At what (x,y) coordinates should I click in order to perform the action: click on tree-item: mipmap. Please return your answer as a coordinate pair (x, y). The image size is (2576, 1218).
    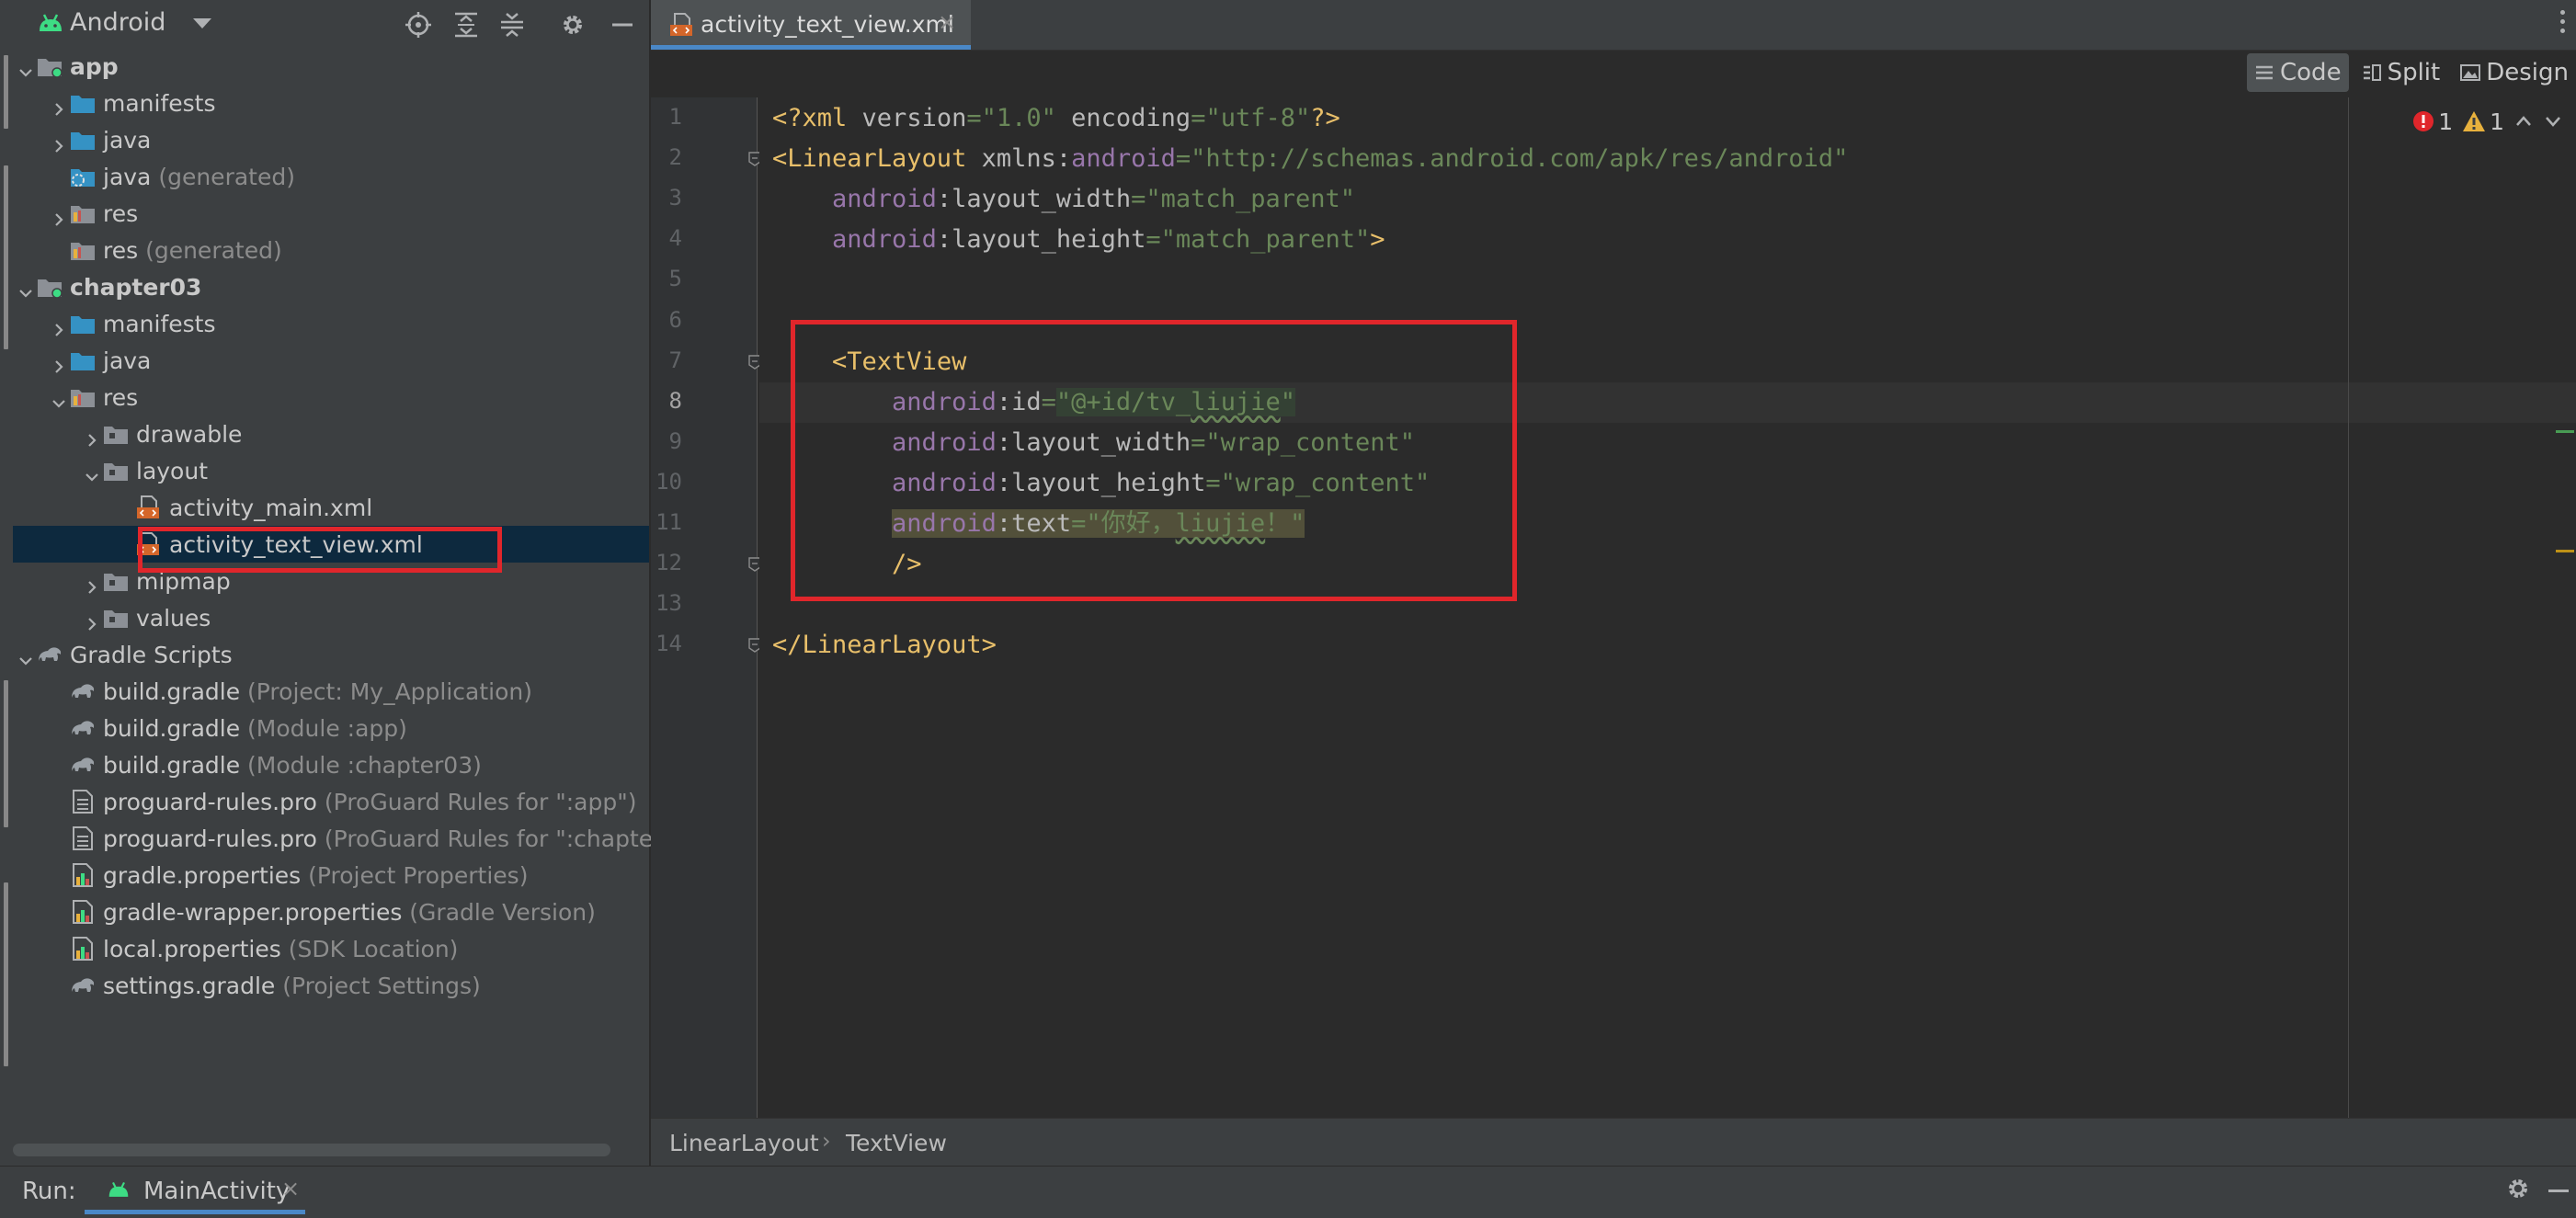
    Looking at the image, I should click on (331, 581).